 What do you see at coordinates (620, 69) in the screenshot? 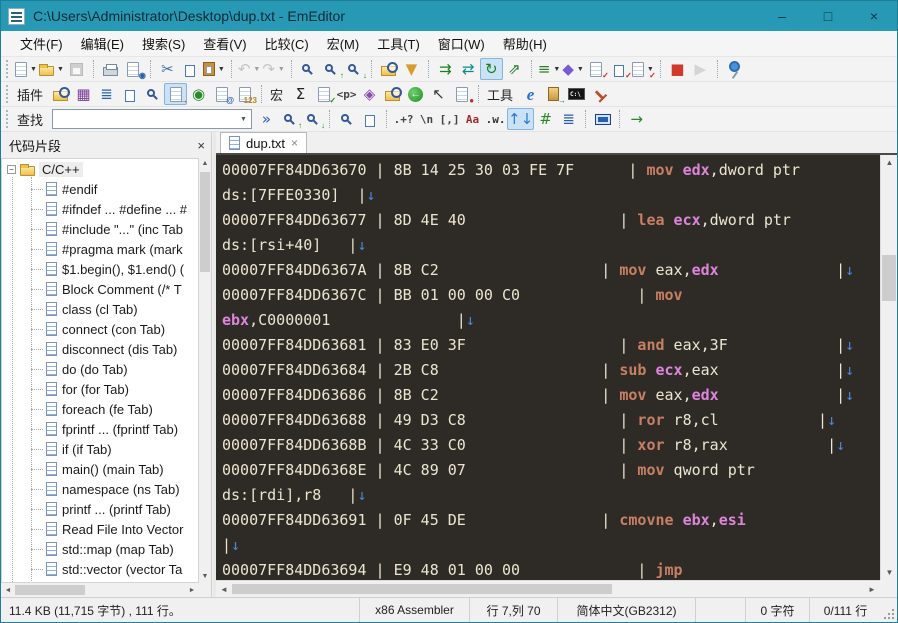
I see `run-macros-icon: ✓` at bounding box center [620, 69].